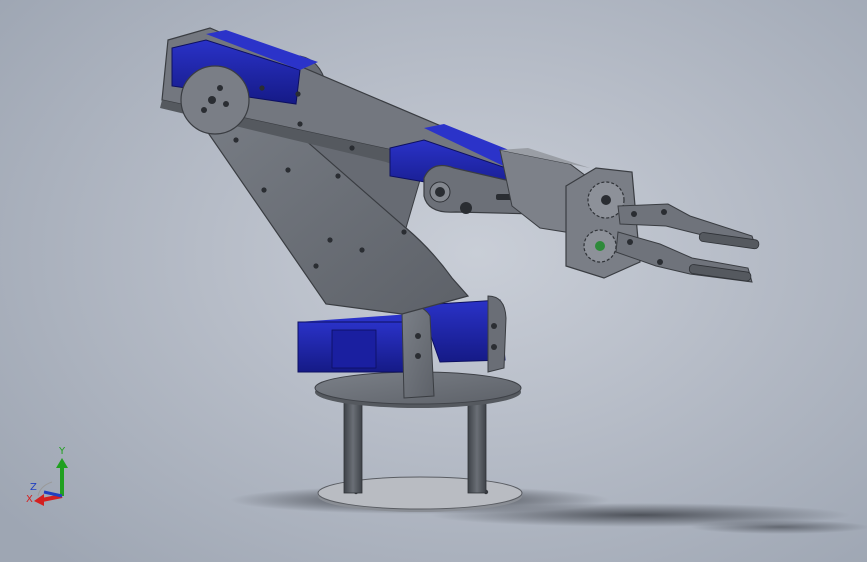 This screenshot has width=867, height=562. What do you see at coordinates (39, 500) in the screenshot?
I see `triad-x-arrow-icon` at bounding box center [39, 500].